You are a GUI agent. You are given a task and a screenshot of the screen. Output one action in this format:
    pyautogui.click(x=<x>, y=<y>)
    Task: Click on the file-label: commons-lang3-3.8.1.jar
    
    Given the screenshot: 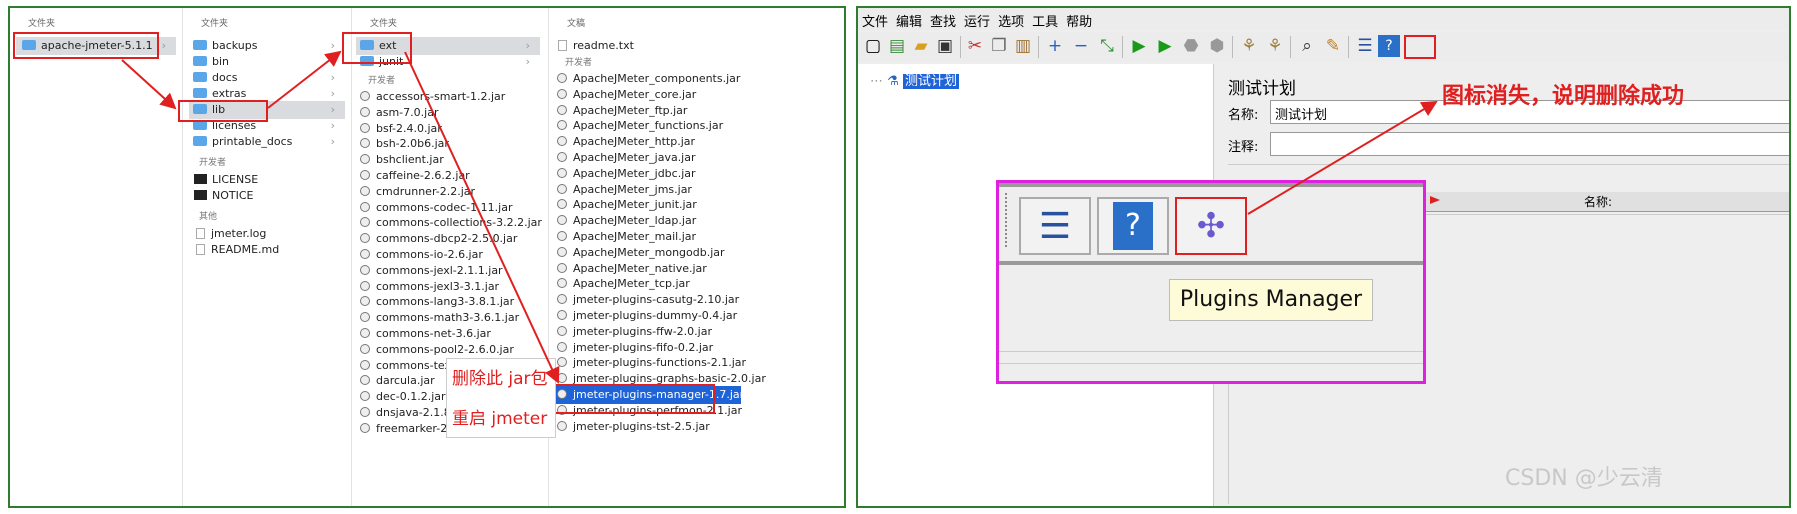 What is the action you would take?
    pyautogui.click(x=445, y=302)
    